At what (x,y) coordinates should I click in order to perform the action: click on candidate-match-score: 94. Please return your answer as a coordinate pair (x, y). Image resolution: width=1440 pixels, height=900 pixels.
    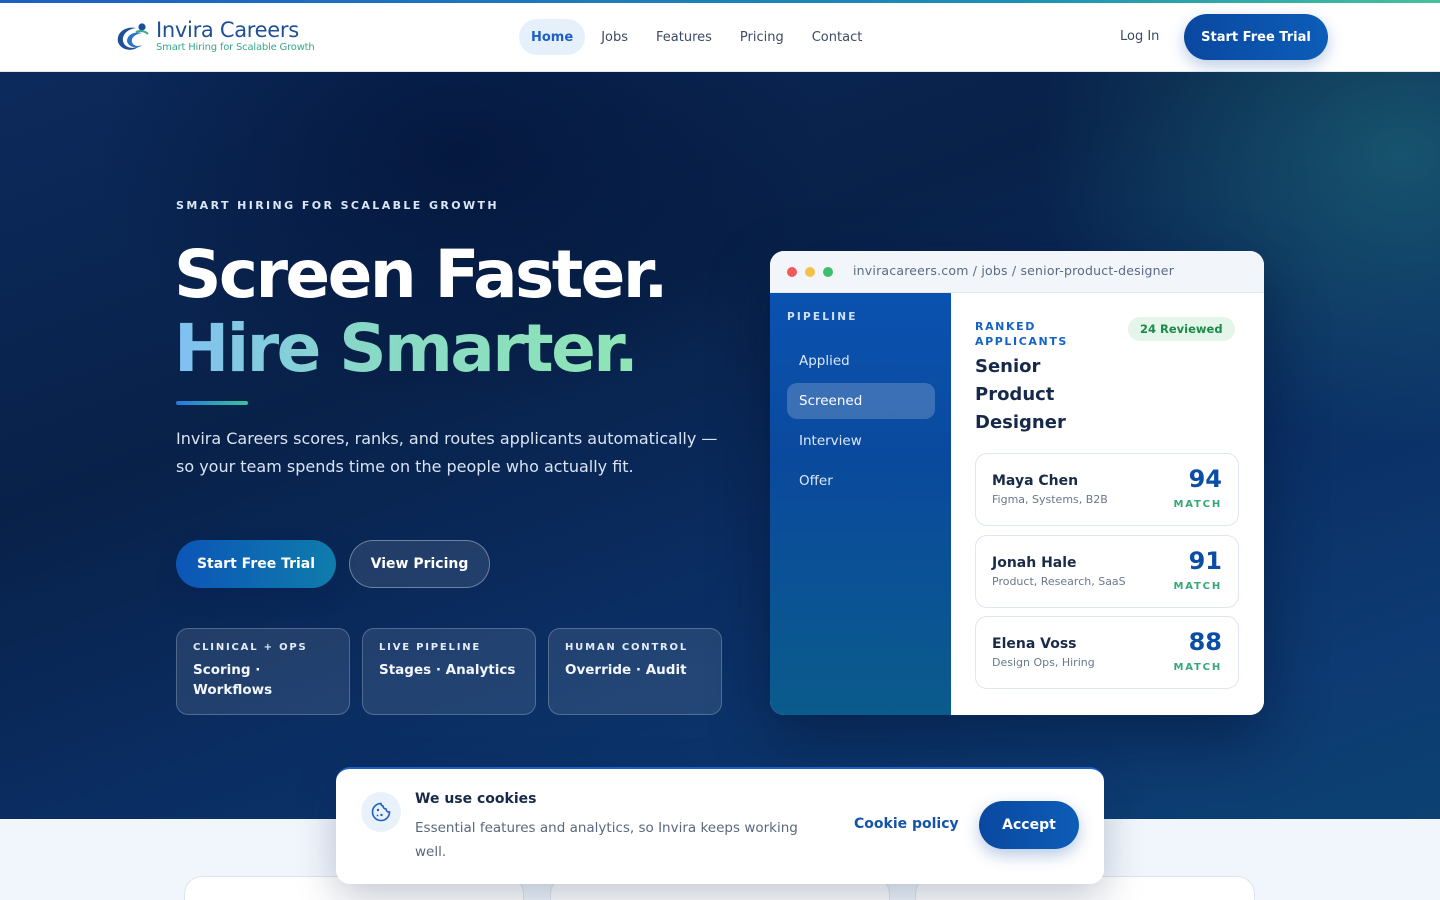
    Looking at the image, I should click on (1205, 479).